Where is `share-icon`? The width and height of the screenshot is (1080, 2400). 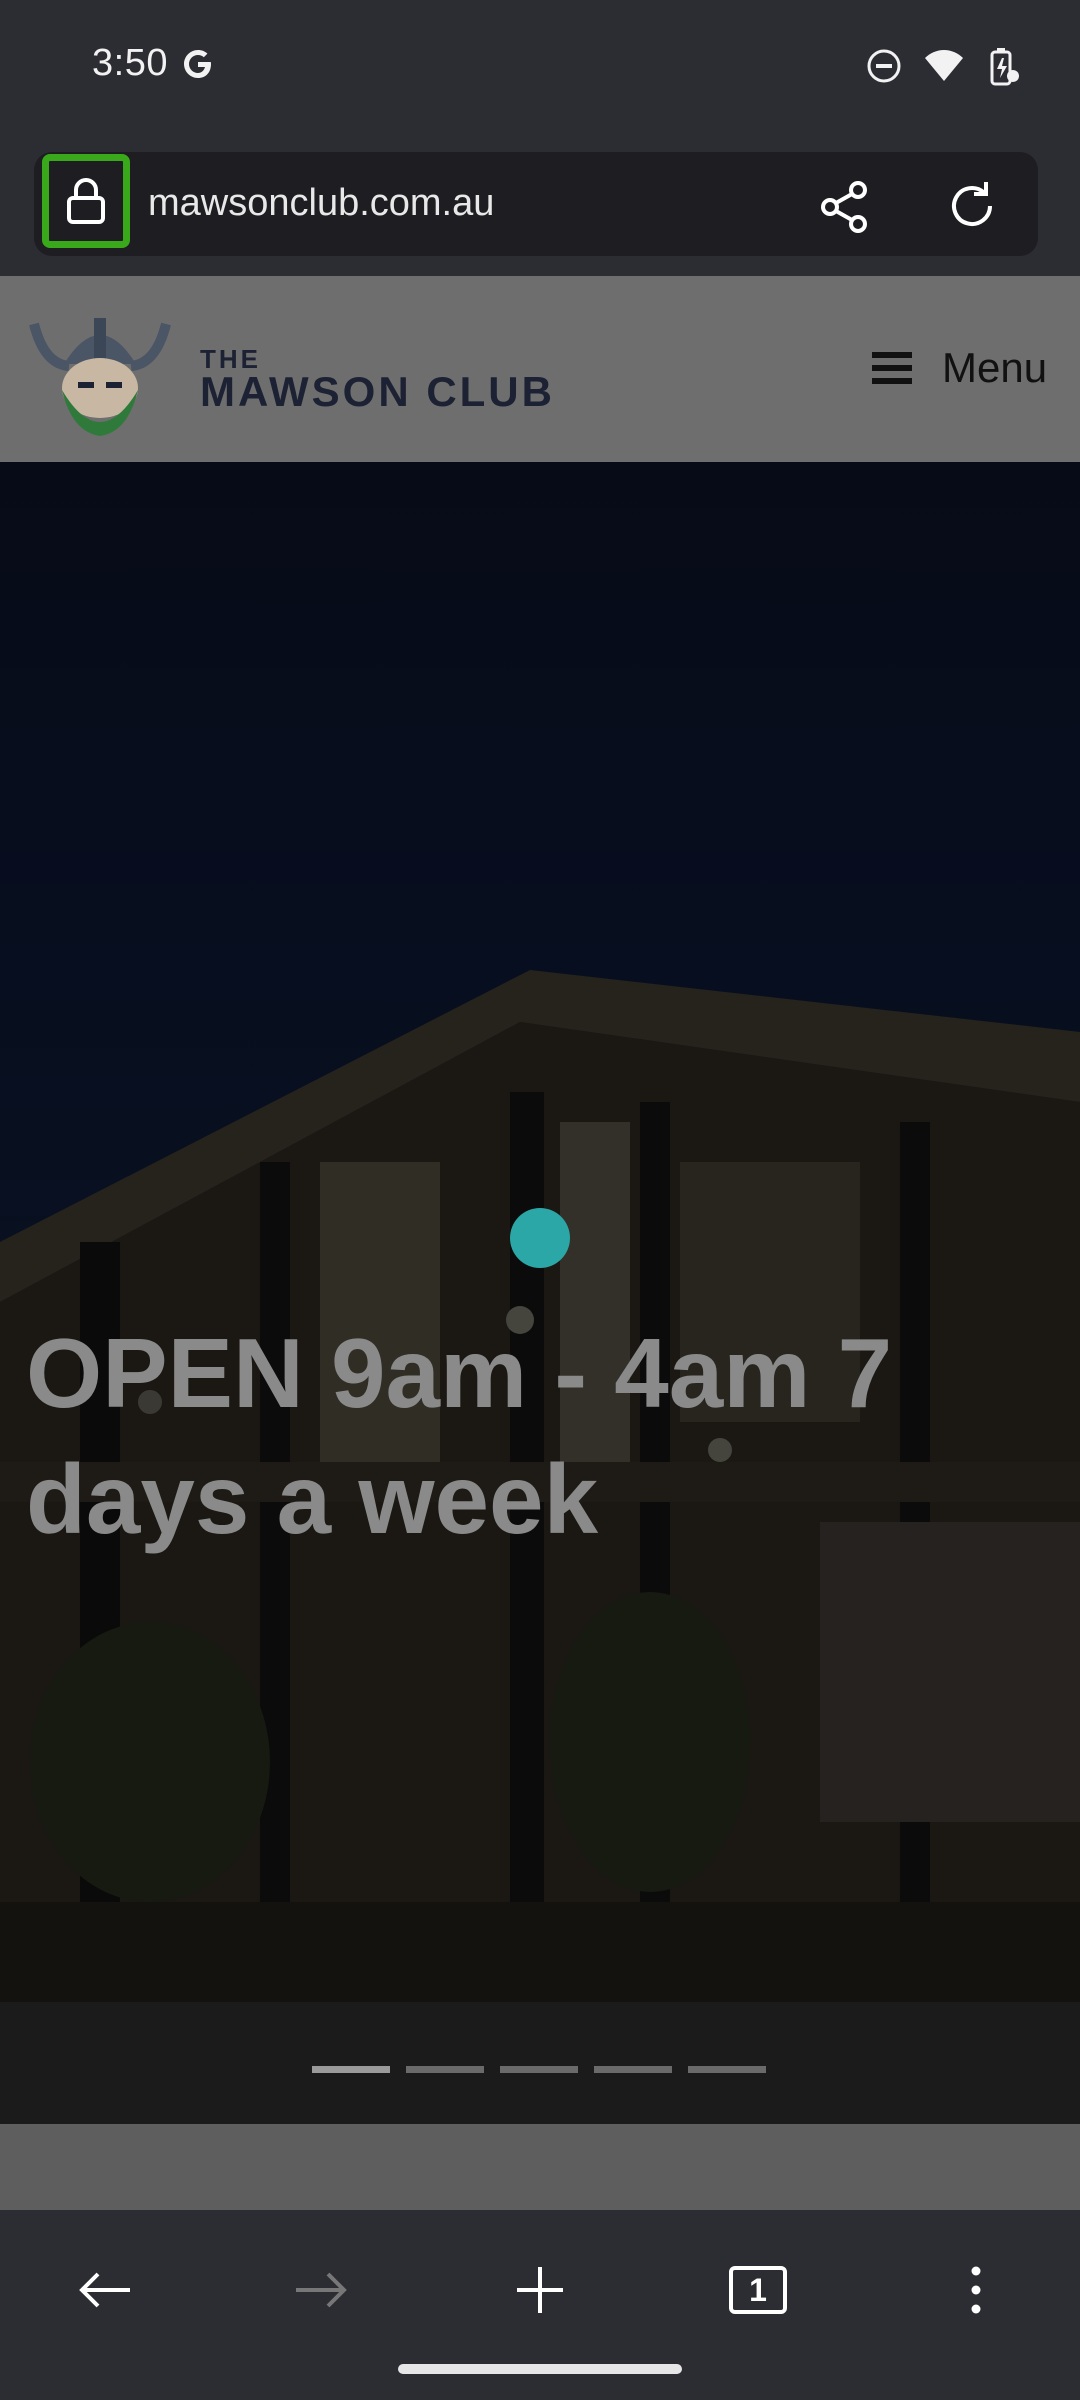
share-icon is located at coordinates (845, 207).